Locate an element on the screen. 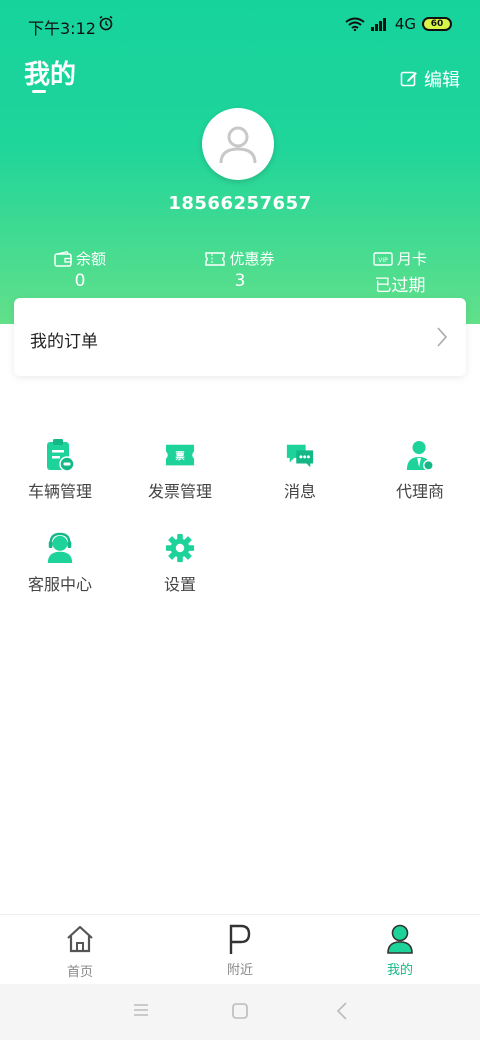 This screenshot has width=480, height=1040. grid-customer-service: 客服中心 is located at coordinates (60, 563).